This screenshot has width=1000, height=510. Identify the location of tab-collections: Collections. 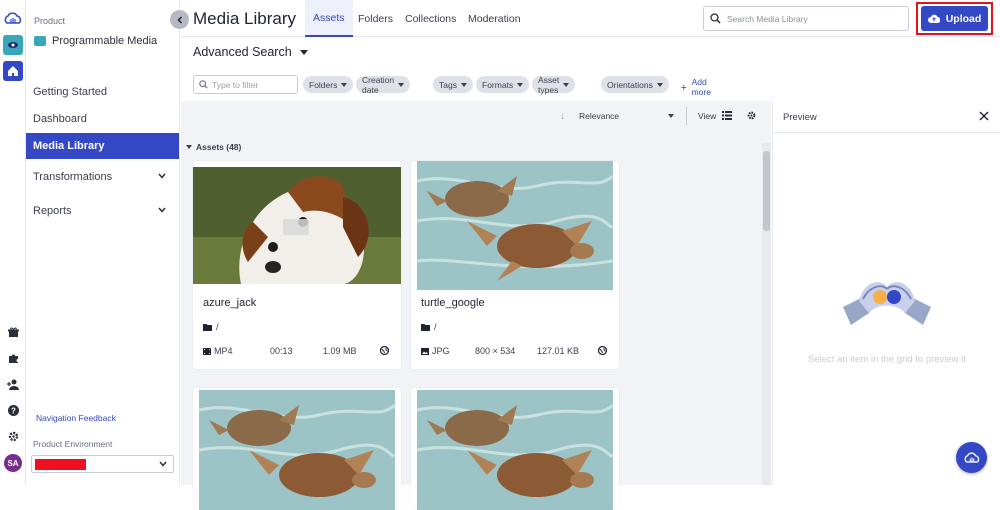
(430, 18).